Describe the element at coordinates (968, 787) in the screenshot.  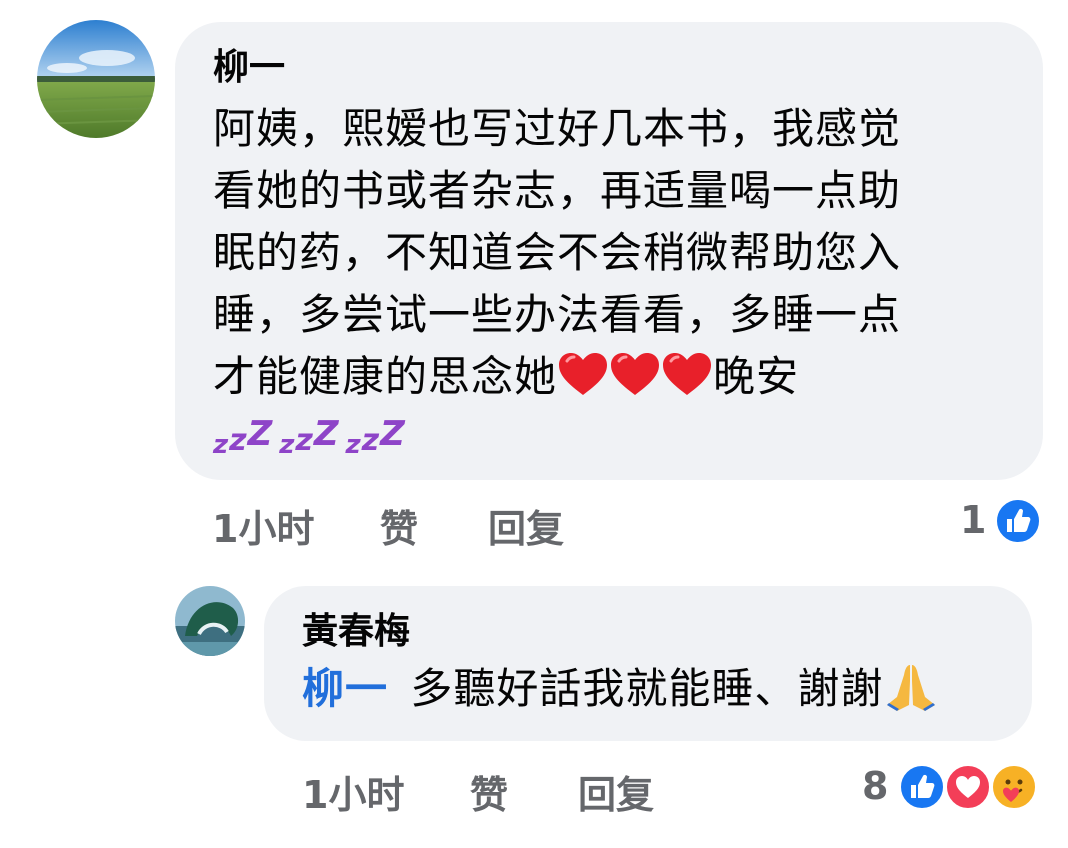
I see `love-reaction-icon` at that location.